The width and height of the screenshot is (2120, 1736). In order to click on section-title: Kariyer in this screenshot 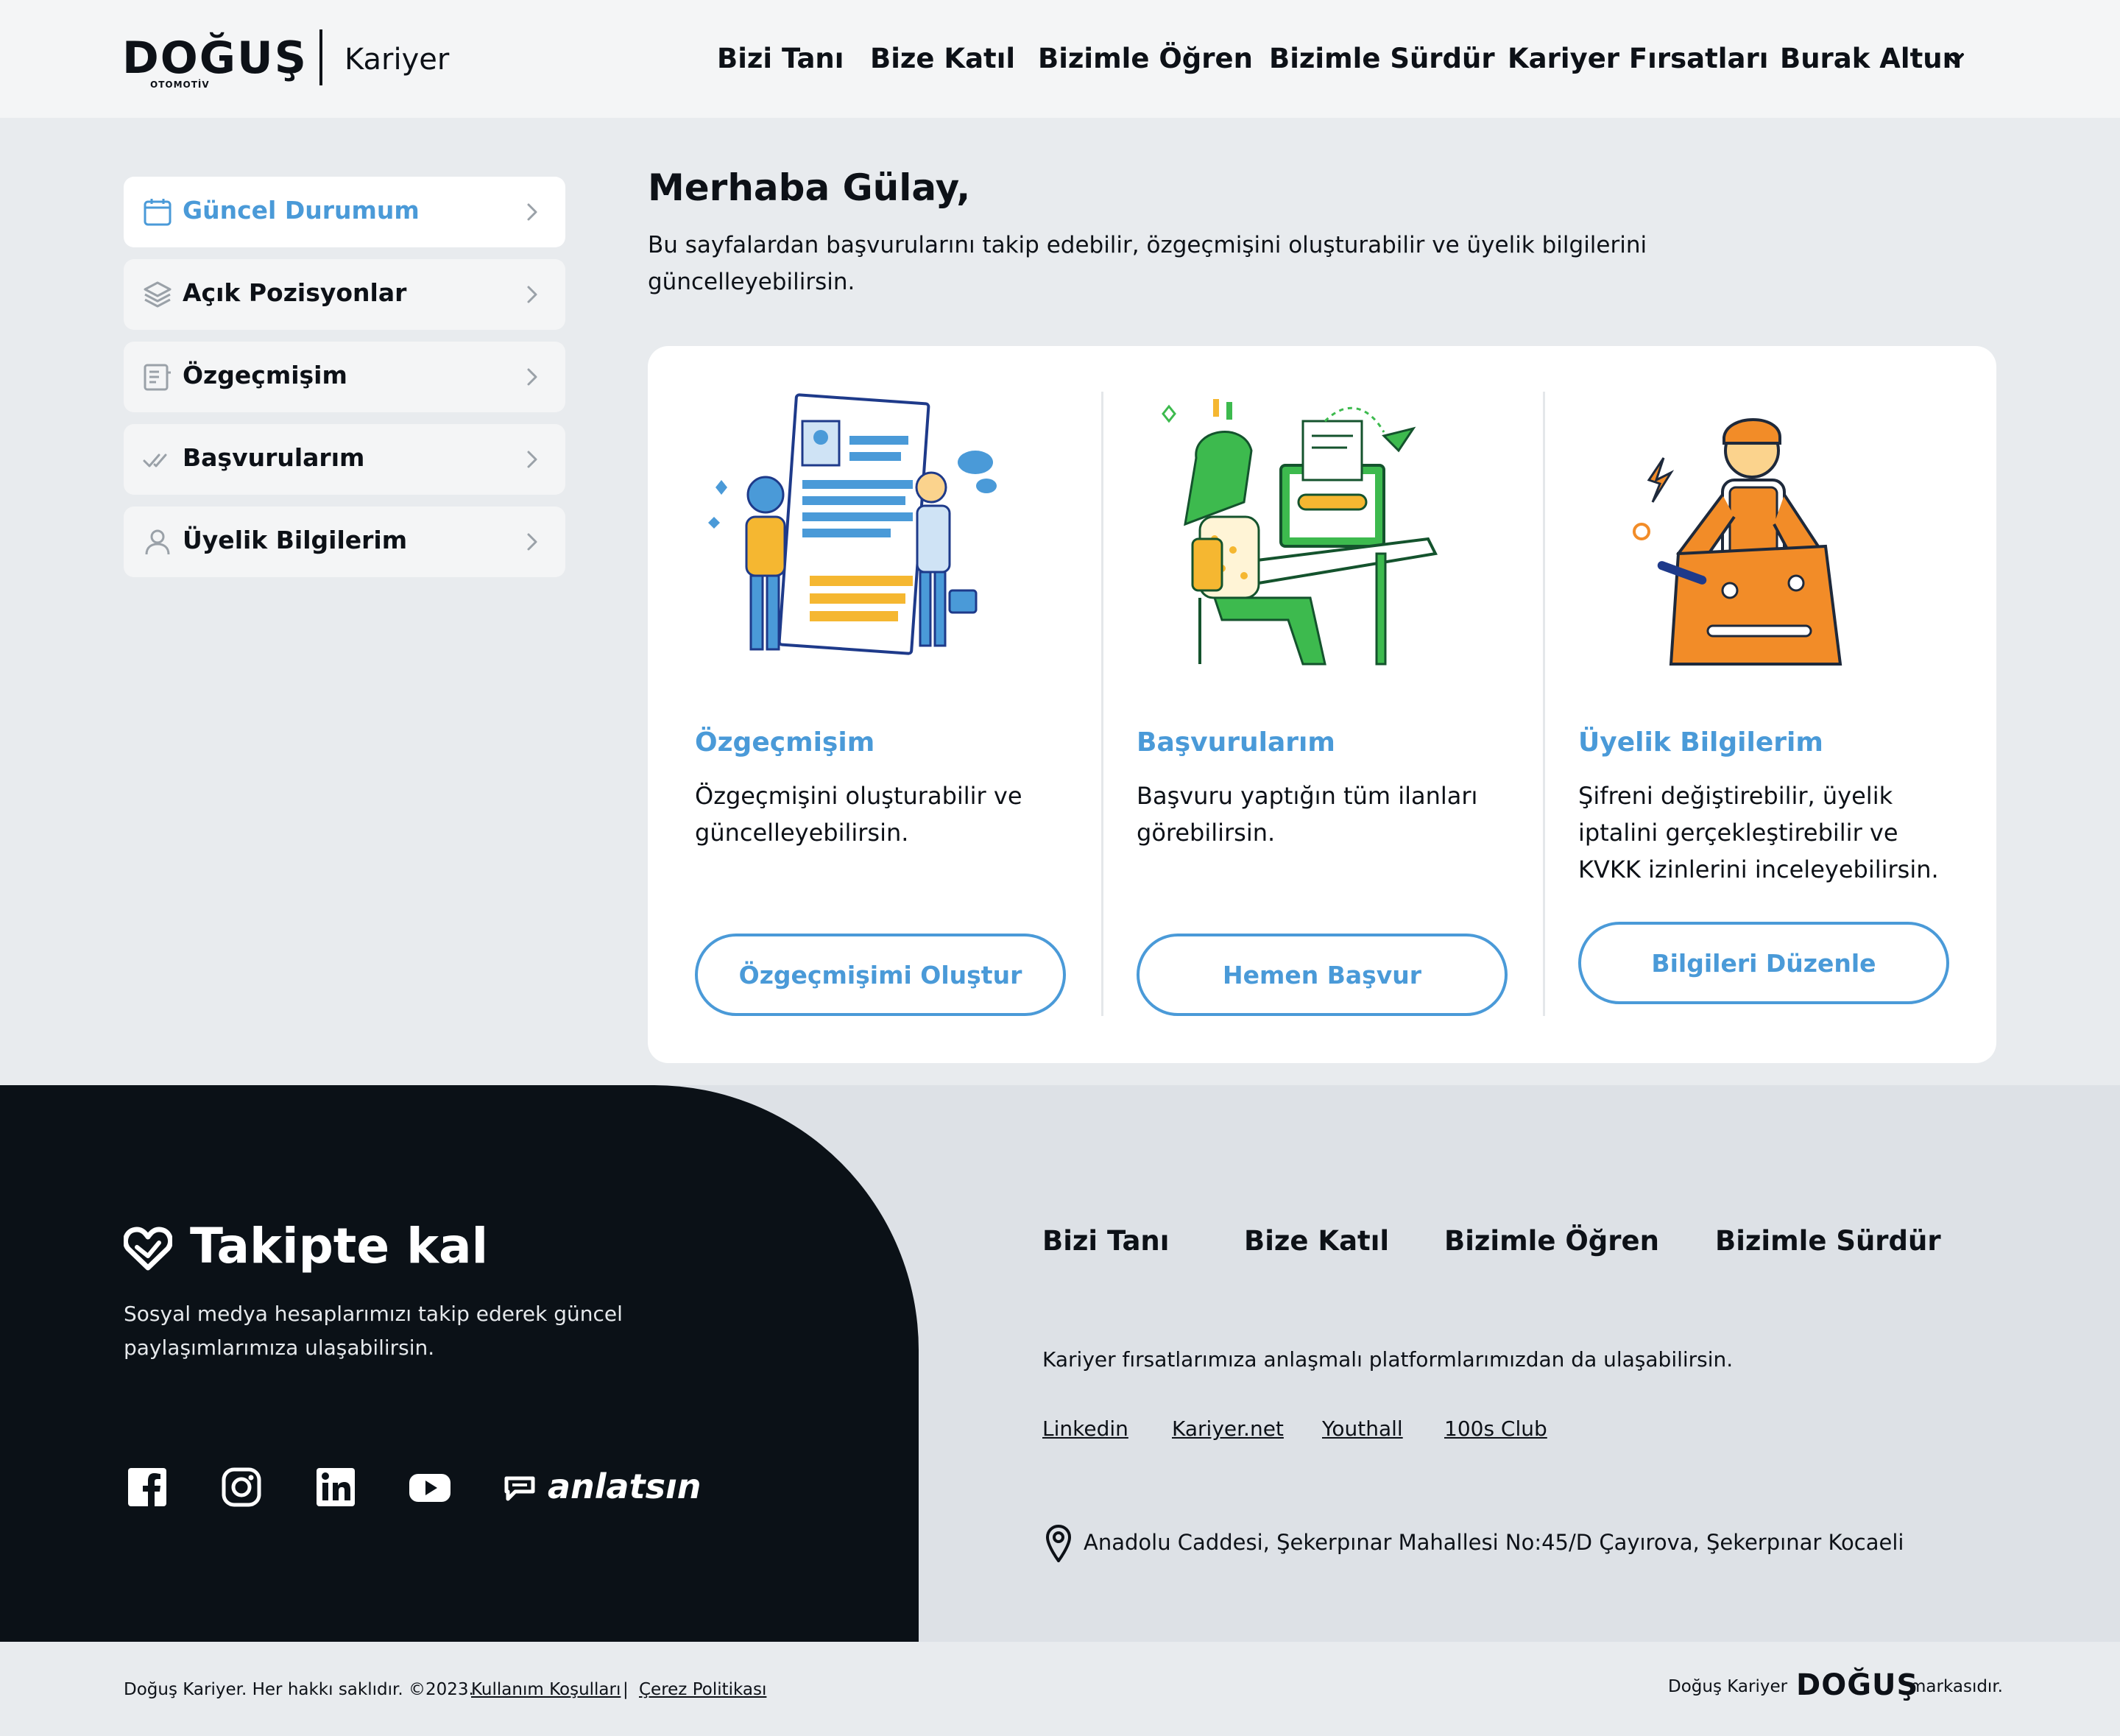, I will do `click(397, 60)`.